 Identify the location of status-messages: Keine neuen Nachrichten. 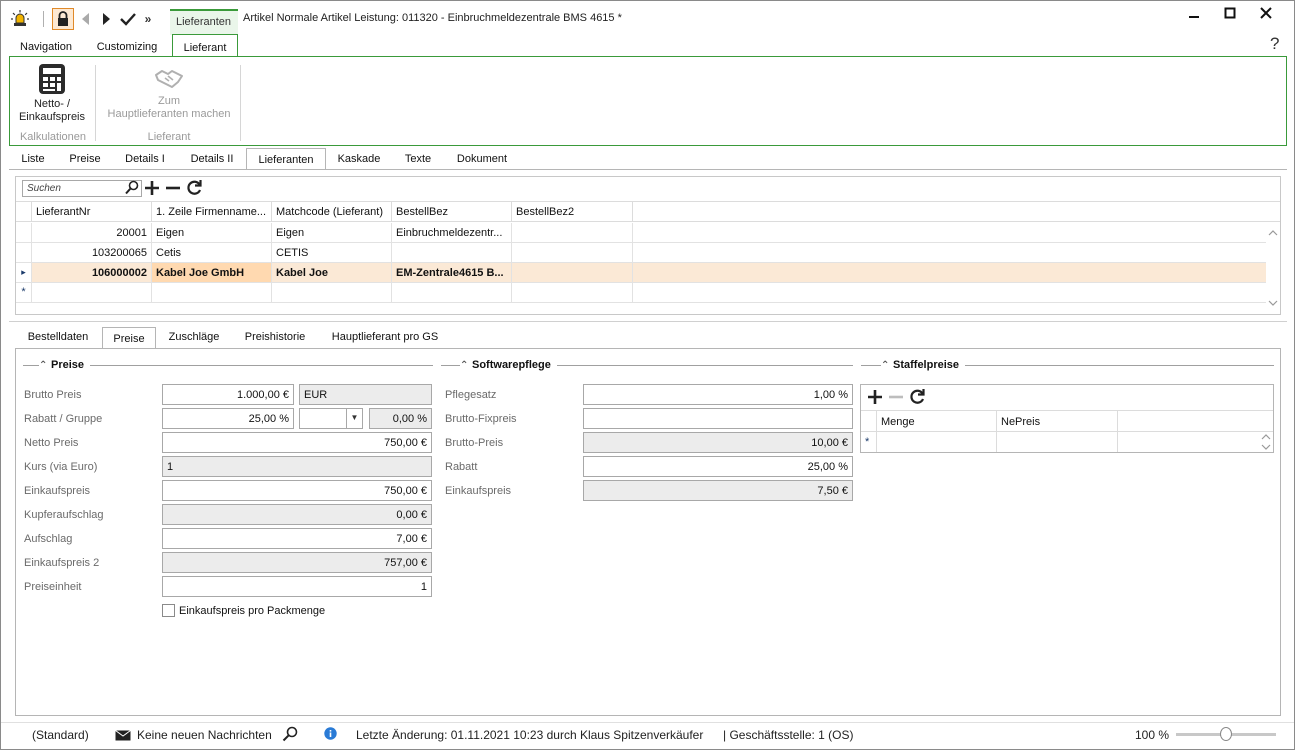
(204, 735).